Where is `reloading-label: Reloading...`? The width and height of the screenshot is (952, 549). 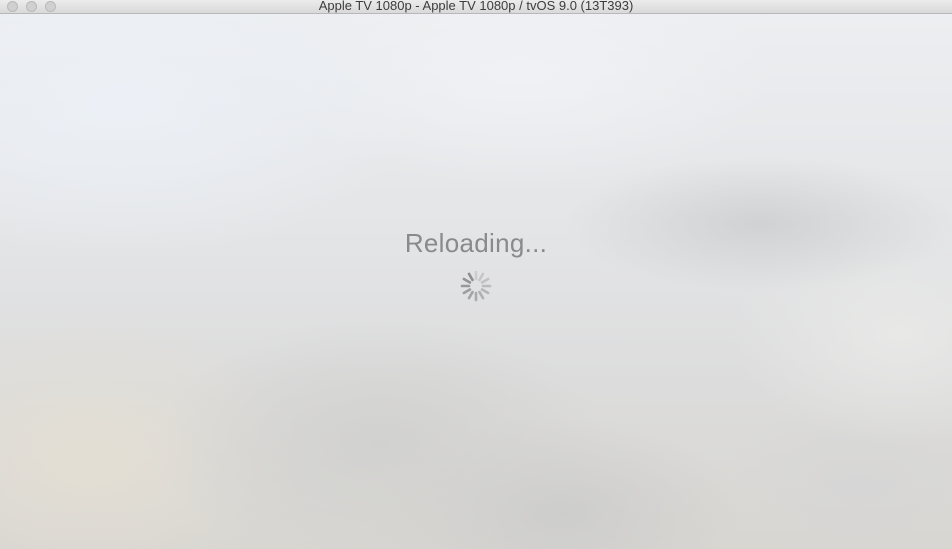 reloading-label: Reloading... is located at coordinates (476, 243).